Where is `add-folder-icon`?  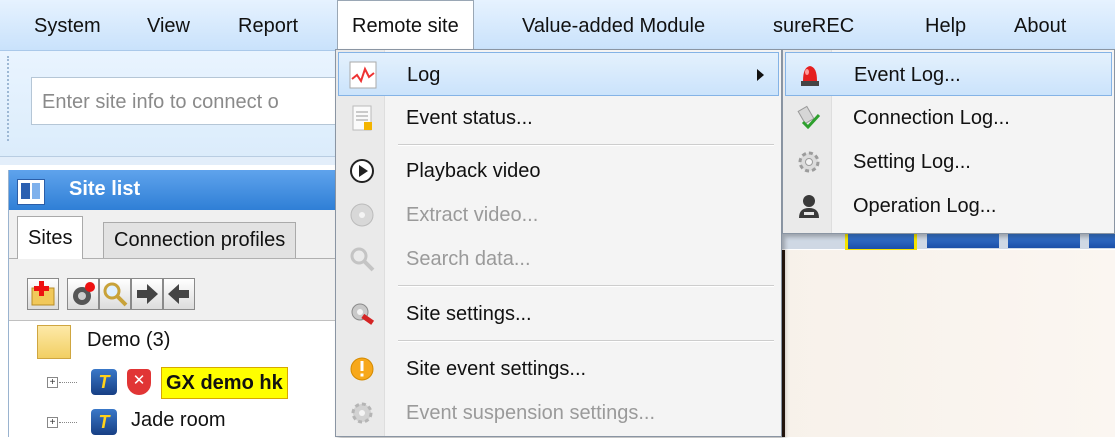
add-folder-icon is located at coordinates (43, 293).